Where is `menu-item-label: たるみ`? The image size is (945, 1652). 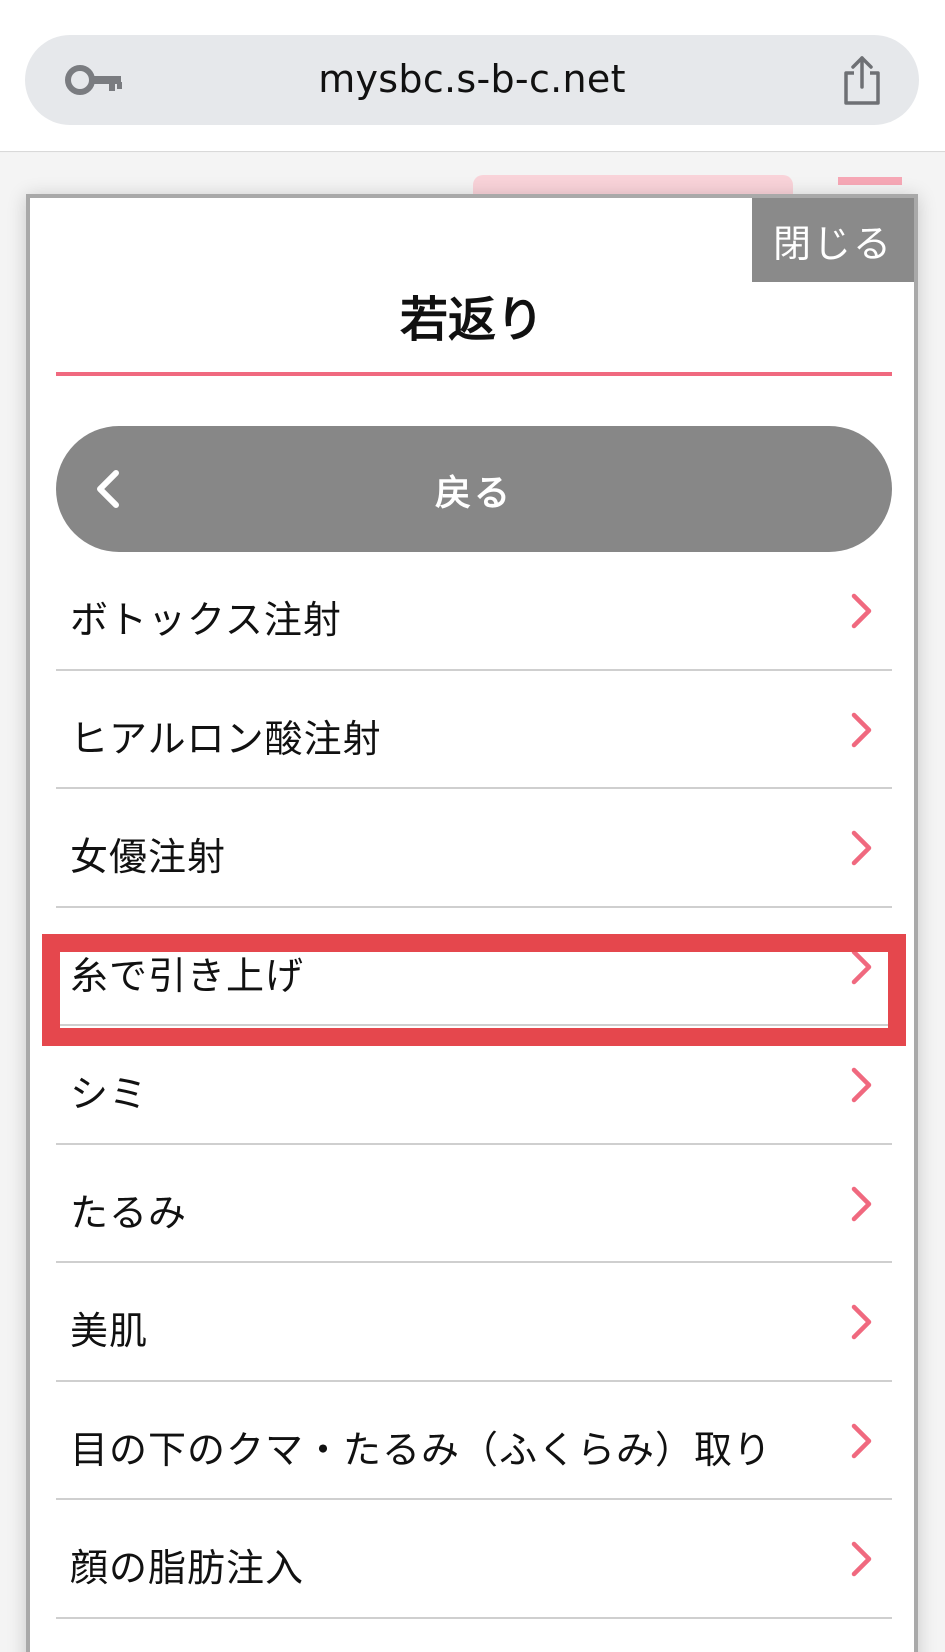 menu-item-label: たるみ is located at coordinates (129, 1212).